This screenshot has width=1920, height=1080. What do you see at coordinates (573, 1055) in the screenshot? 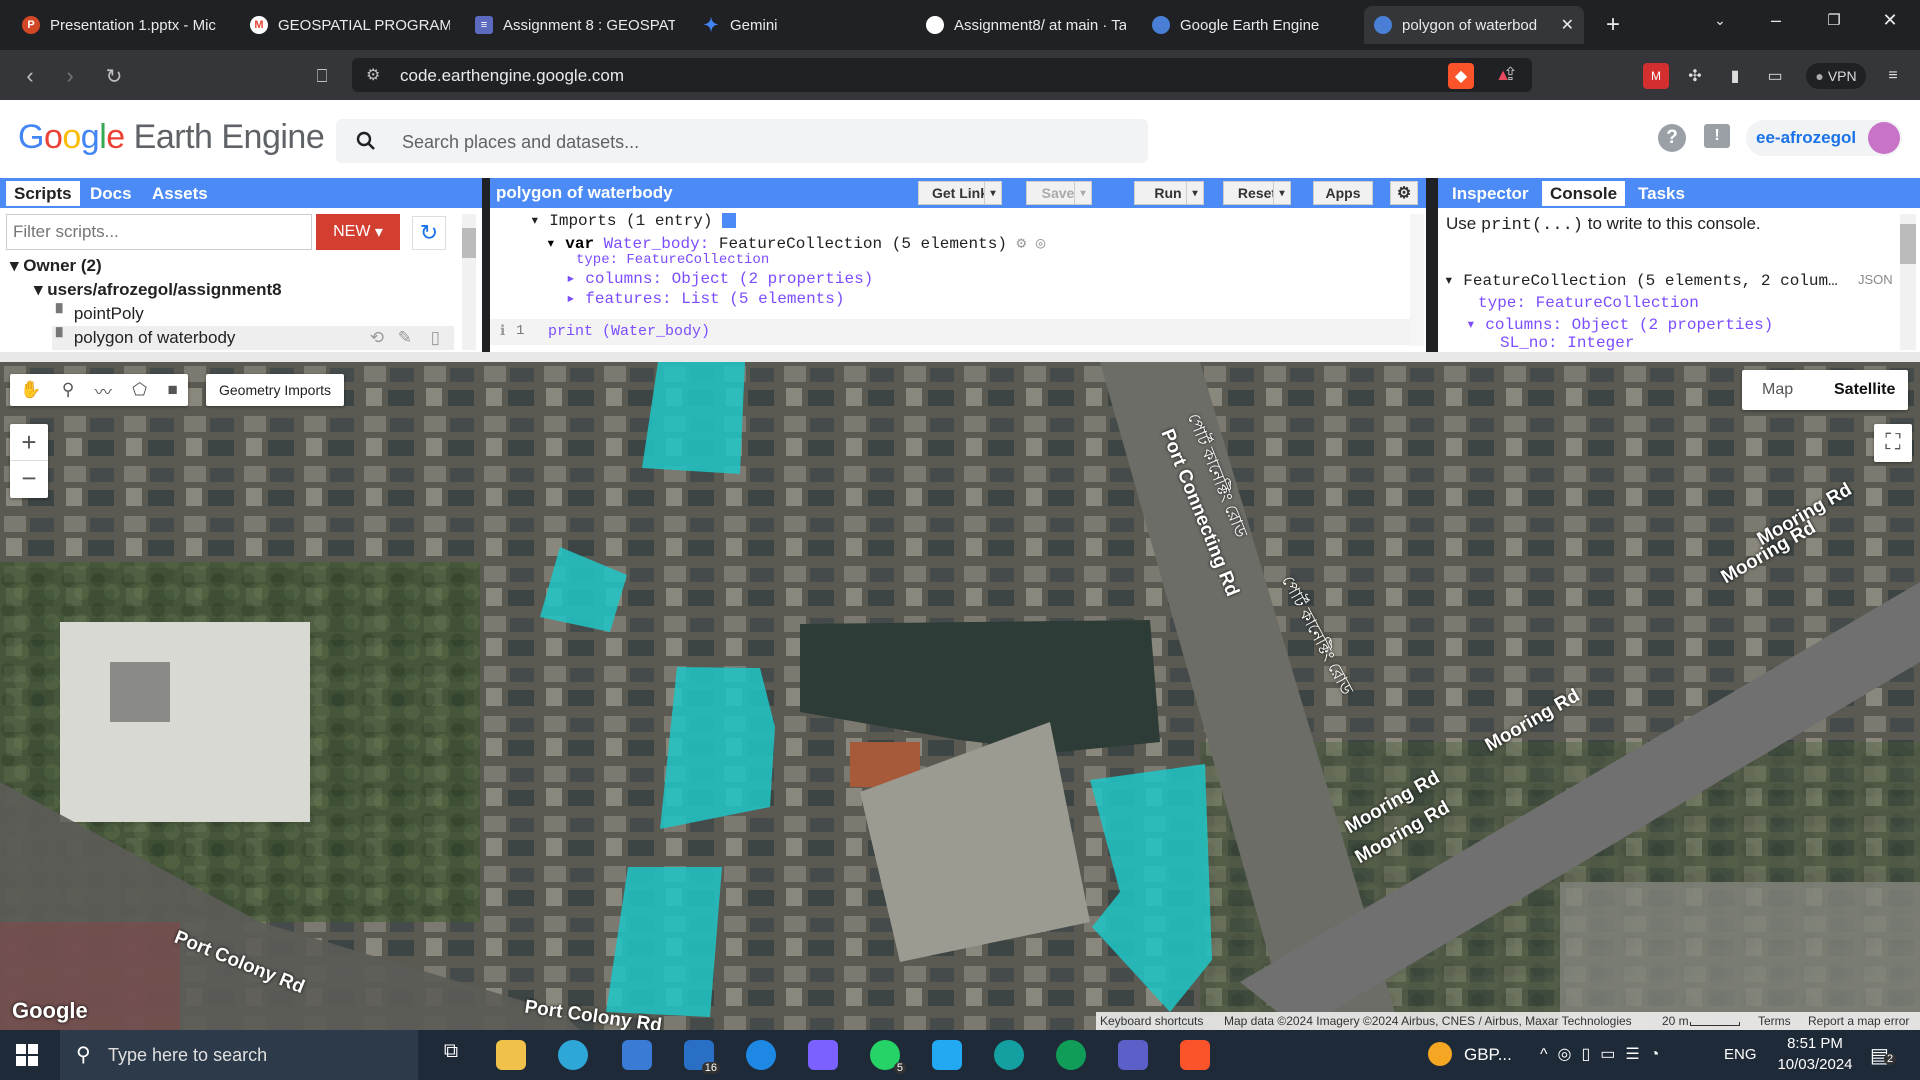
I see `edge-icon` at bounding box center [573, 1055].